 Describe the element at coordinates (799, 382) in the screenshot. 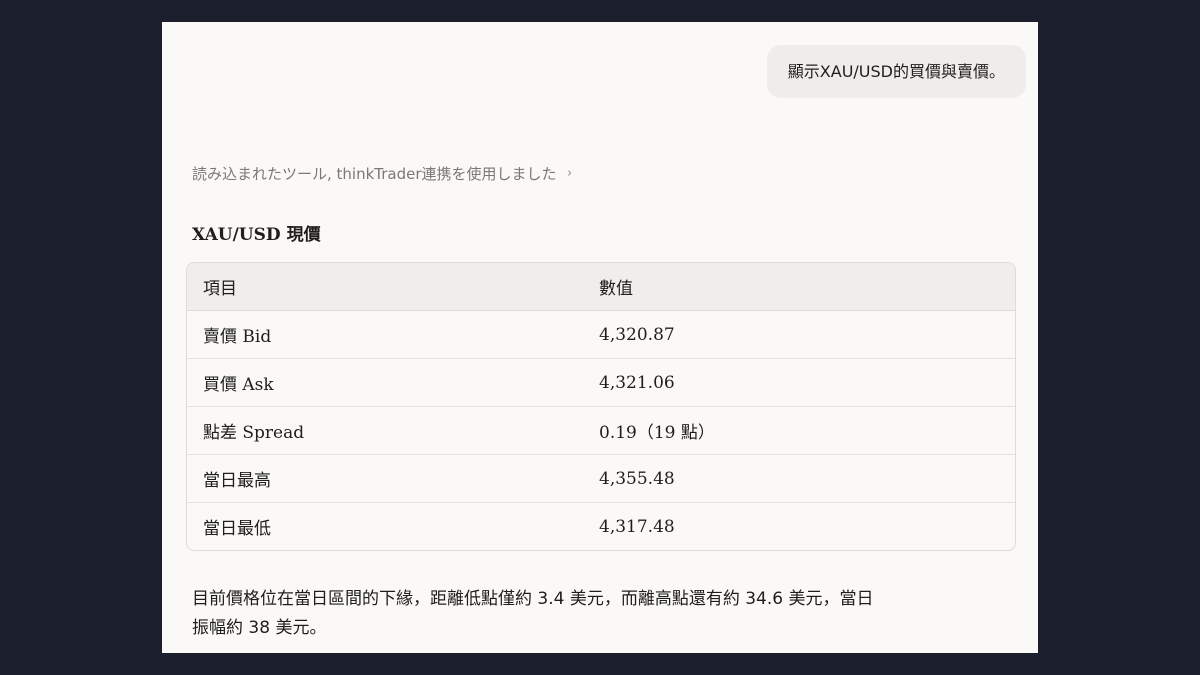

I see `row-value: 4,321.06` at that location.